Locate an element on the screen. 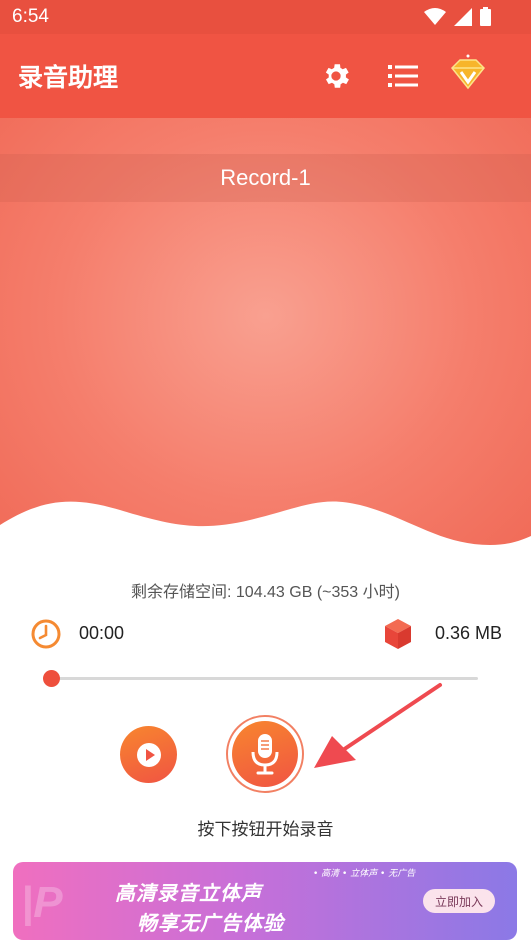 The width and height of the screenshot is (531, 945). recording-name: Record-1 is located at coordinates (265, 178).